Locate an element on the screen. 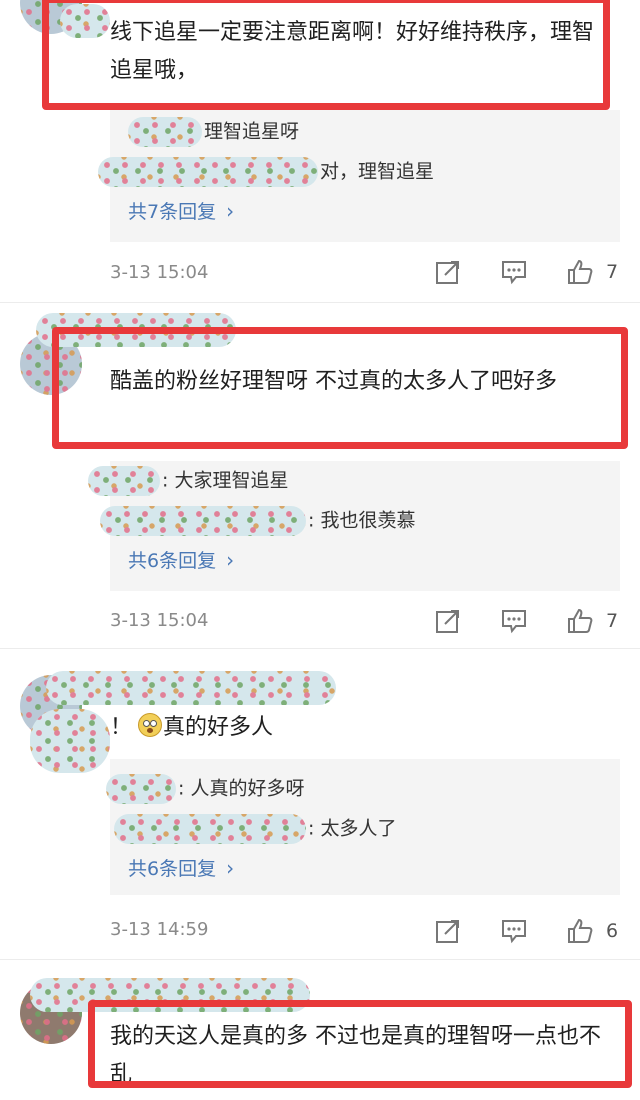 The image size is (640, 1100). like-count: 6 is located at coordinates (612, 931).